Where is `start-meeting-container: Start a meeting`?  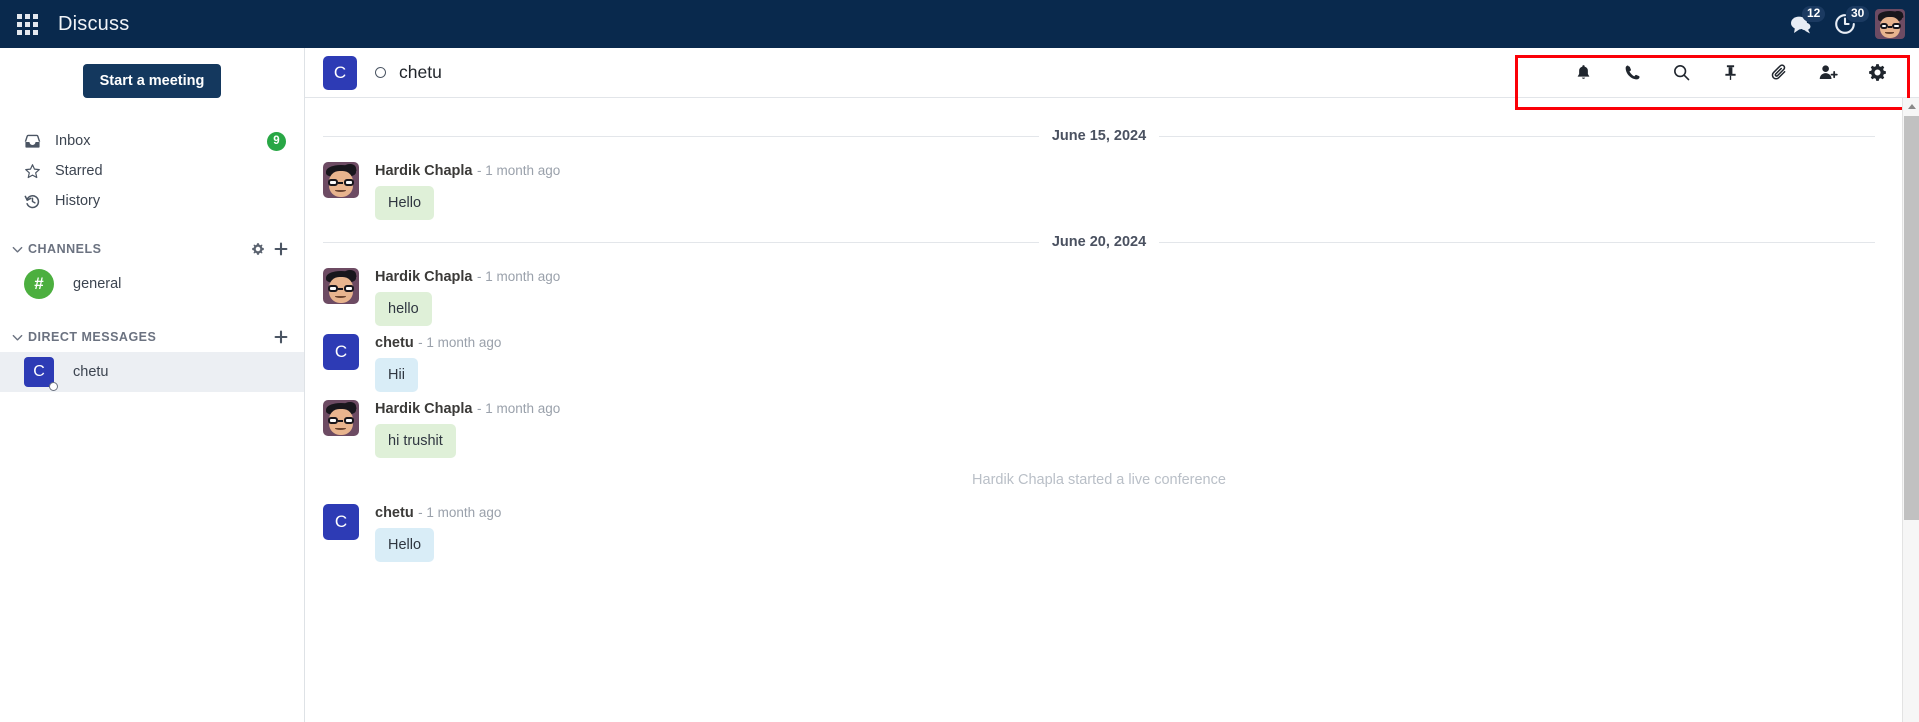
start-meeting-container: Start a meeting is located at coordinates (152, 76).